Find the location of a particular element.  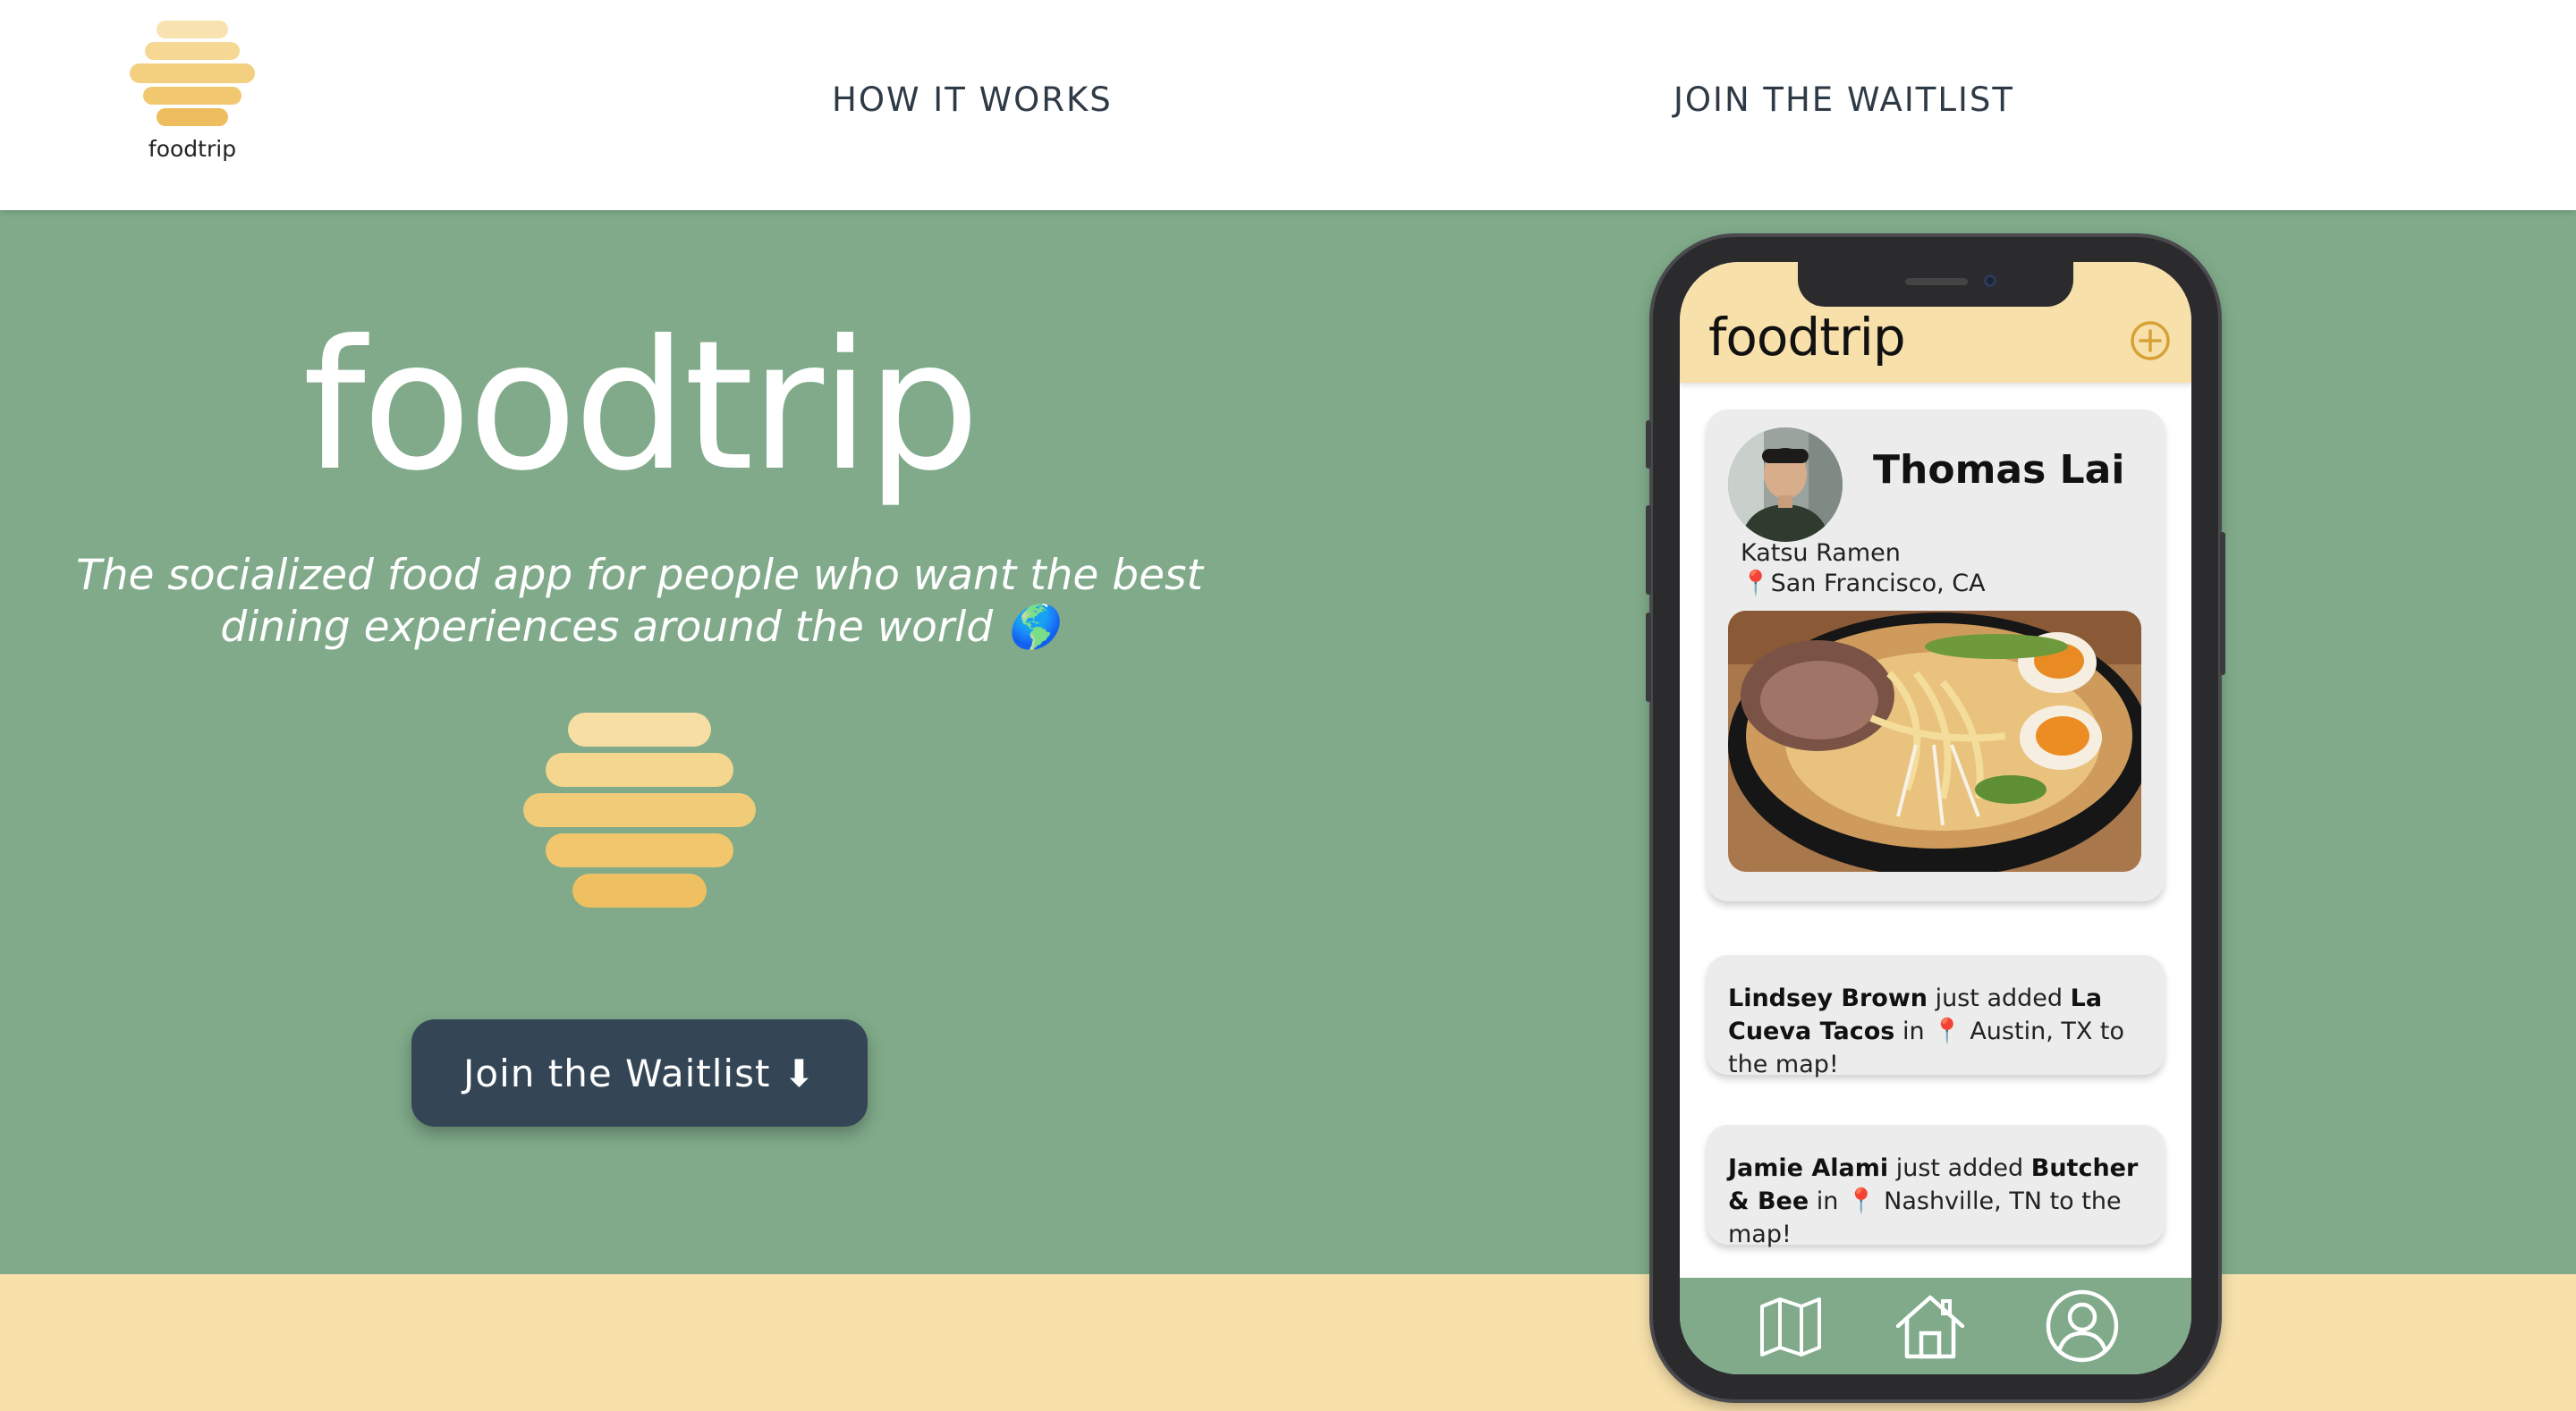

activity-user: Jamie Alami is located at coordinates (1808, 1168).